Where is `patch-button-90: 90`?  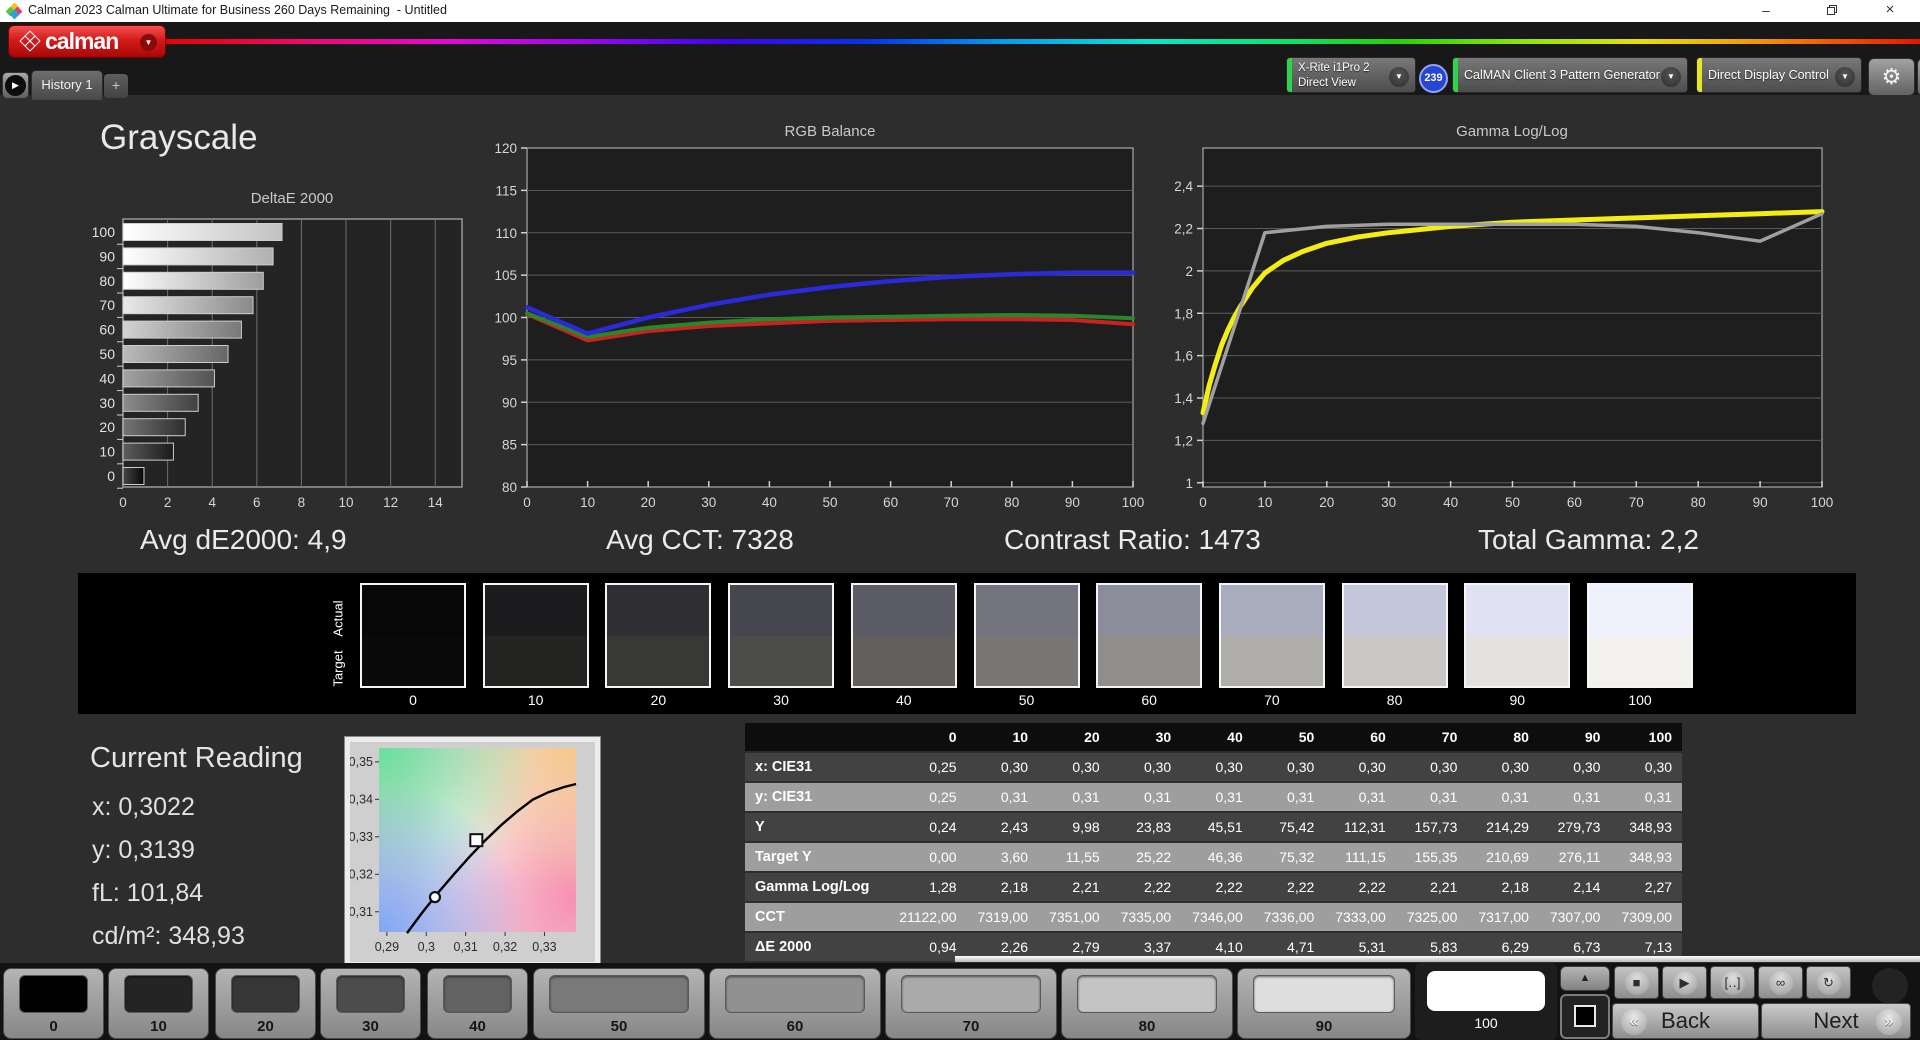 patch-button-90: 90 is located at coordinates (1324, 1003).